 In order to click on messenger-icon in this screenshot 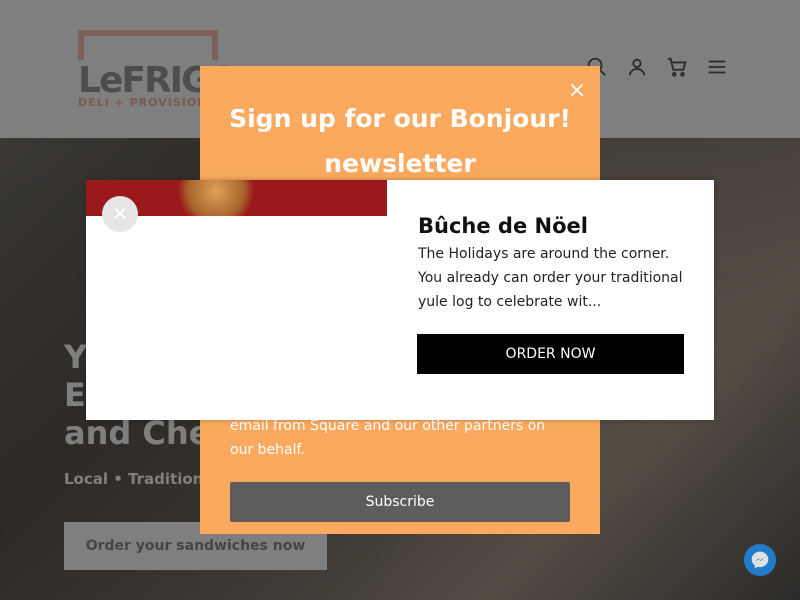, I will do `click(760, 560)`.